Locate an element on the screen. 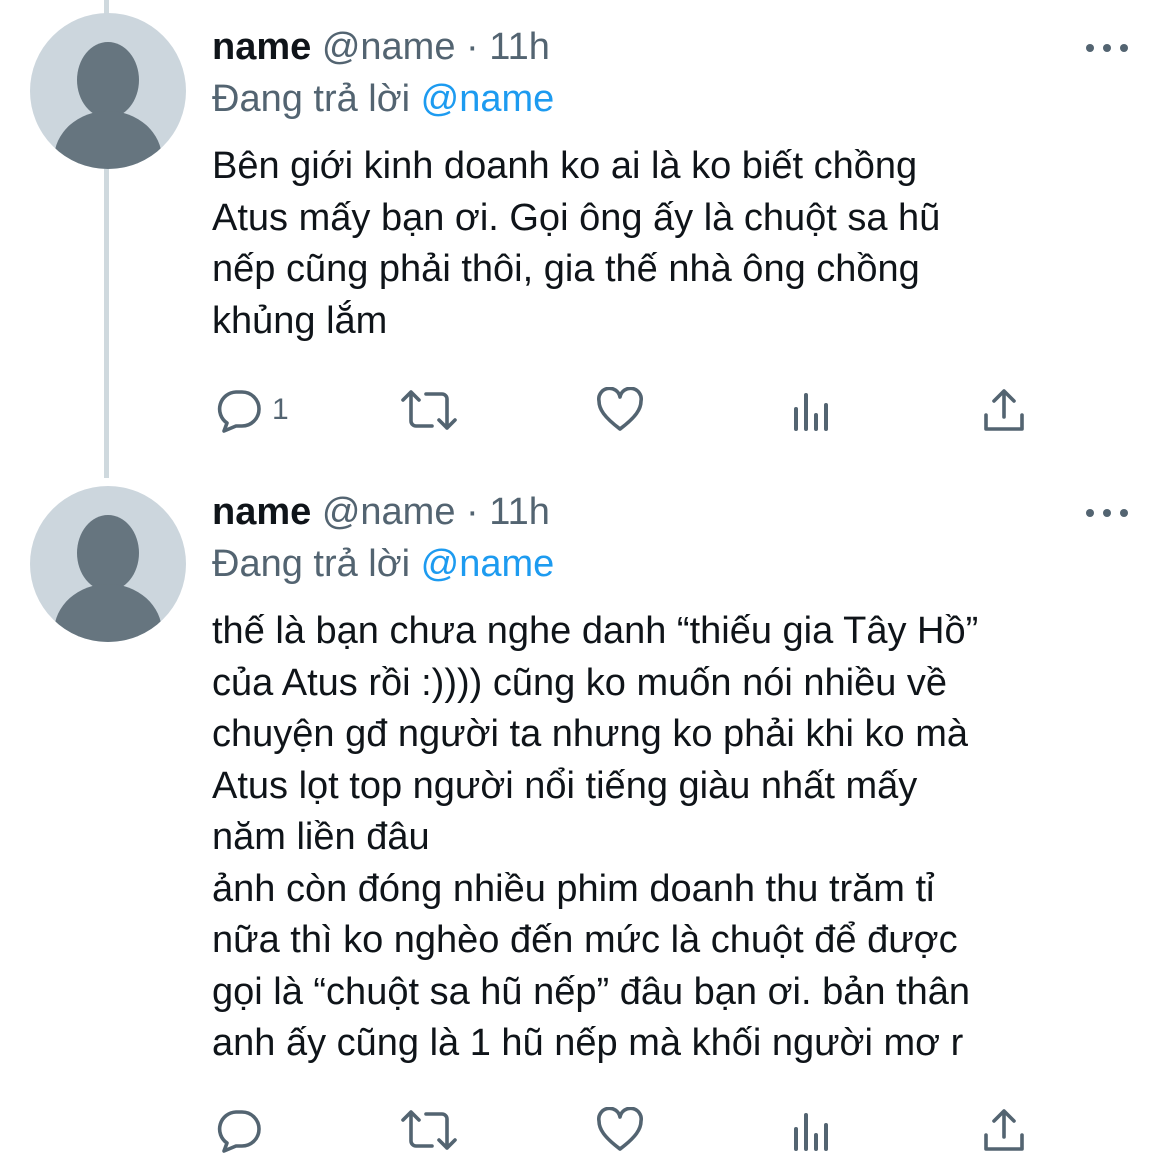 This screenshot has width=1170, height=1156. tweet-actions is located at coordinates (642, 1130).